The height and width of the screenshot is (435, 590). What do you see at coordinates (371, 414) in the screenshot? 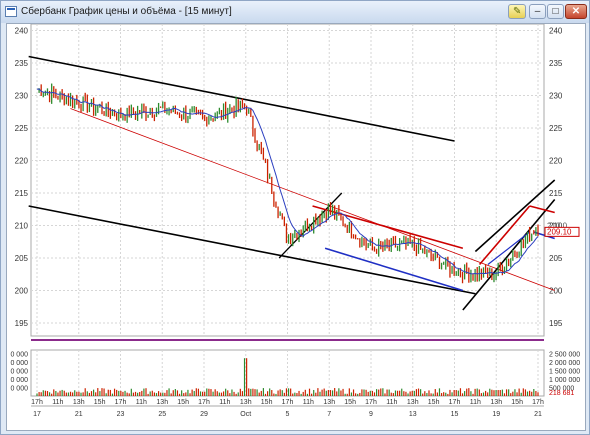
I see `date-tick-label: 9` at bounding box center [371, 414].